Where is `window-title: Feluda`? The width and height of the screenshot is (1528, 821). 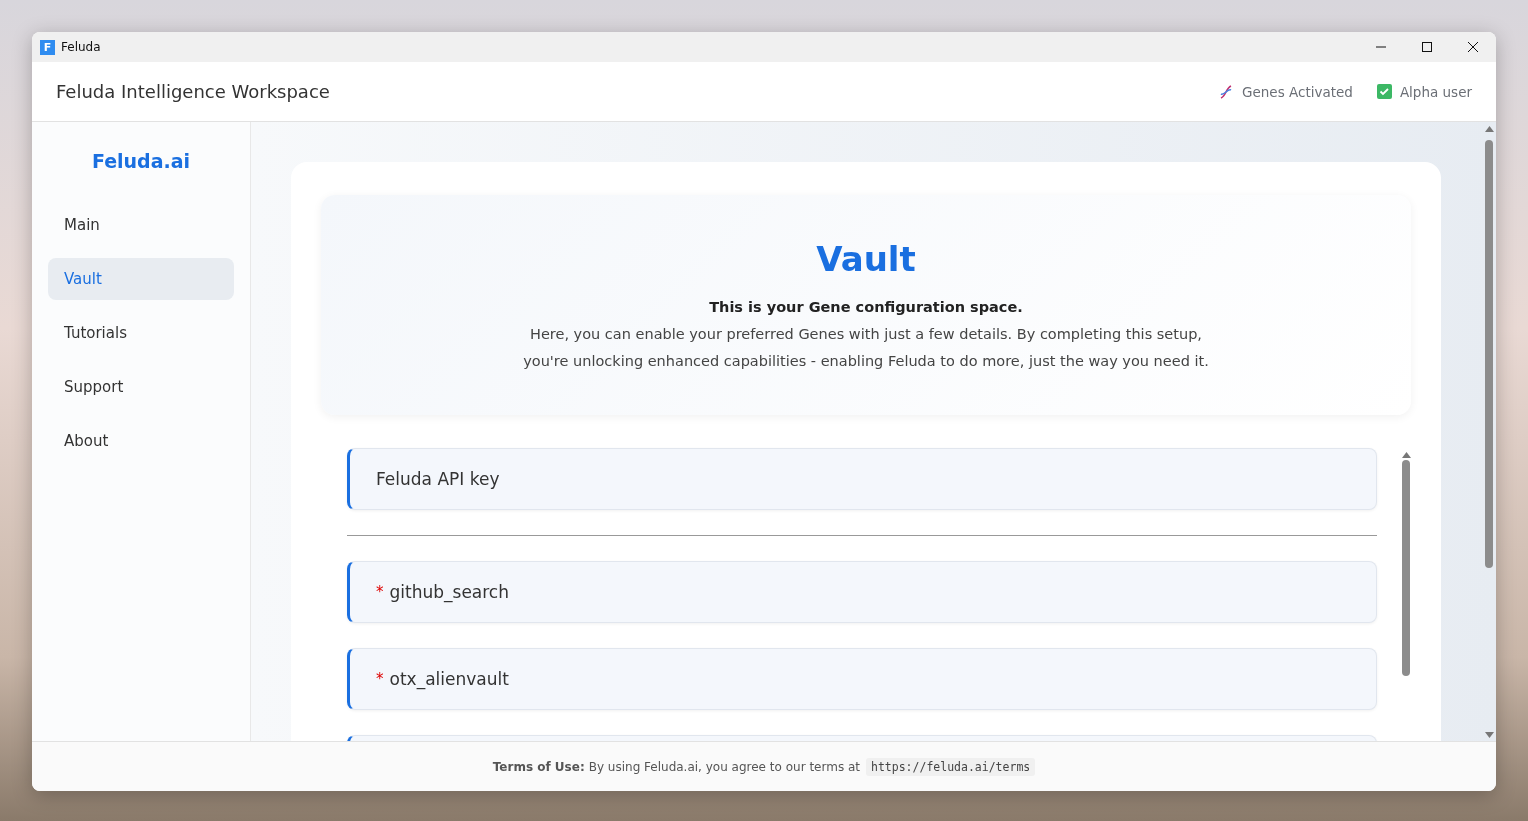 window-title: Feluda is located at coordinates (81, 47).